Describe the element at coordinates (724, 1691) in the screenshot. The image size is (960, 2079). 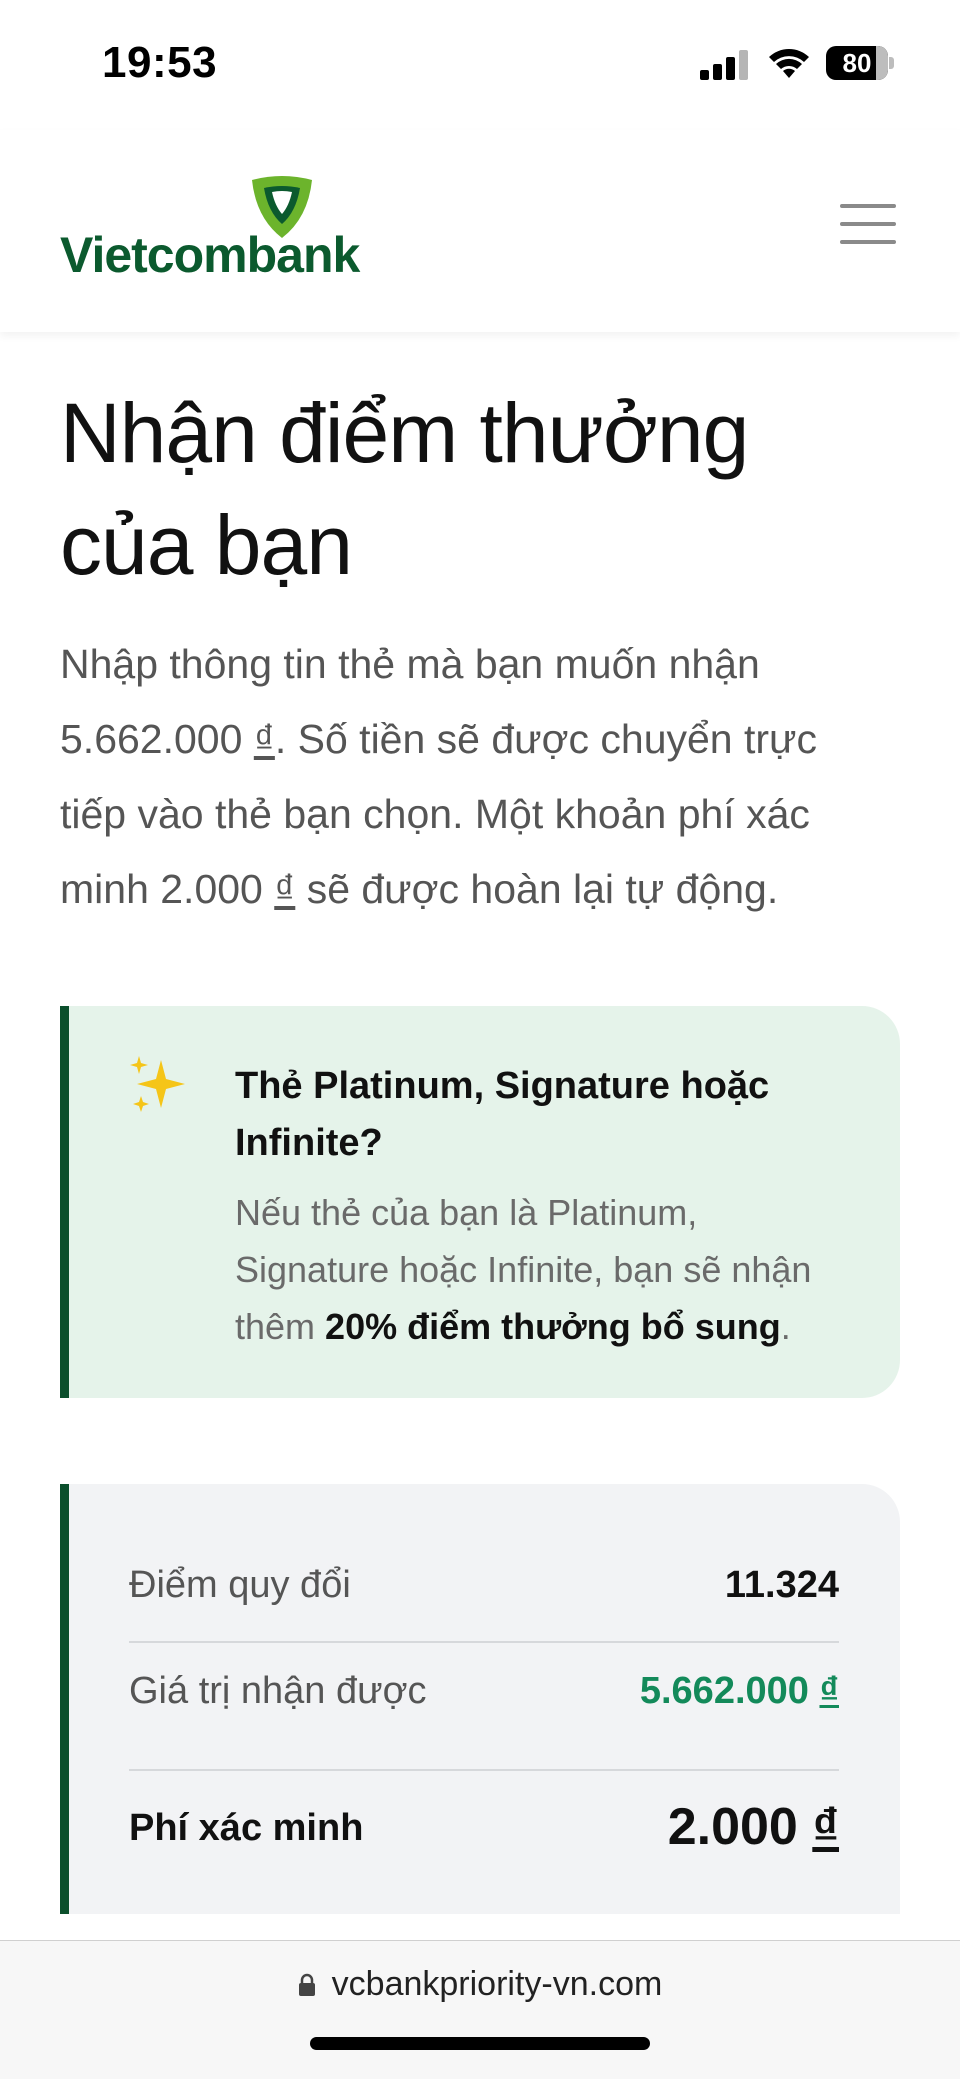
I see `amount: 5.662.000` at that location.